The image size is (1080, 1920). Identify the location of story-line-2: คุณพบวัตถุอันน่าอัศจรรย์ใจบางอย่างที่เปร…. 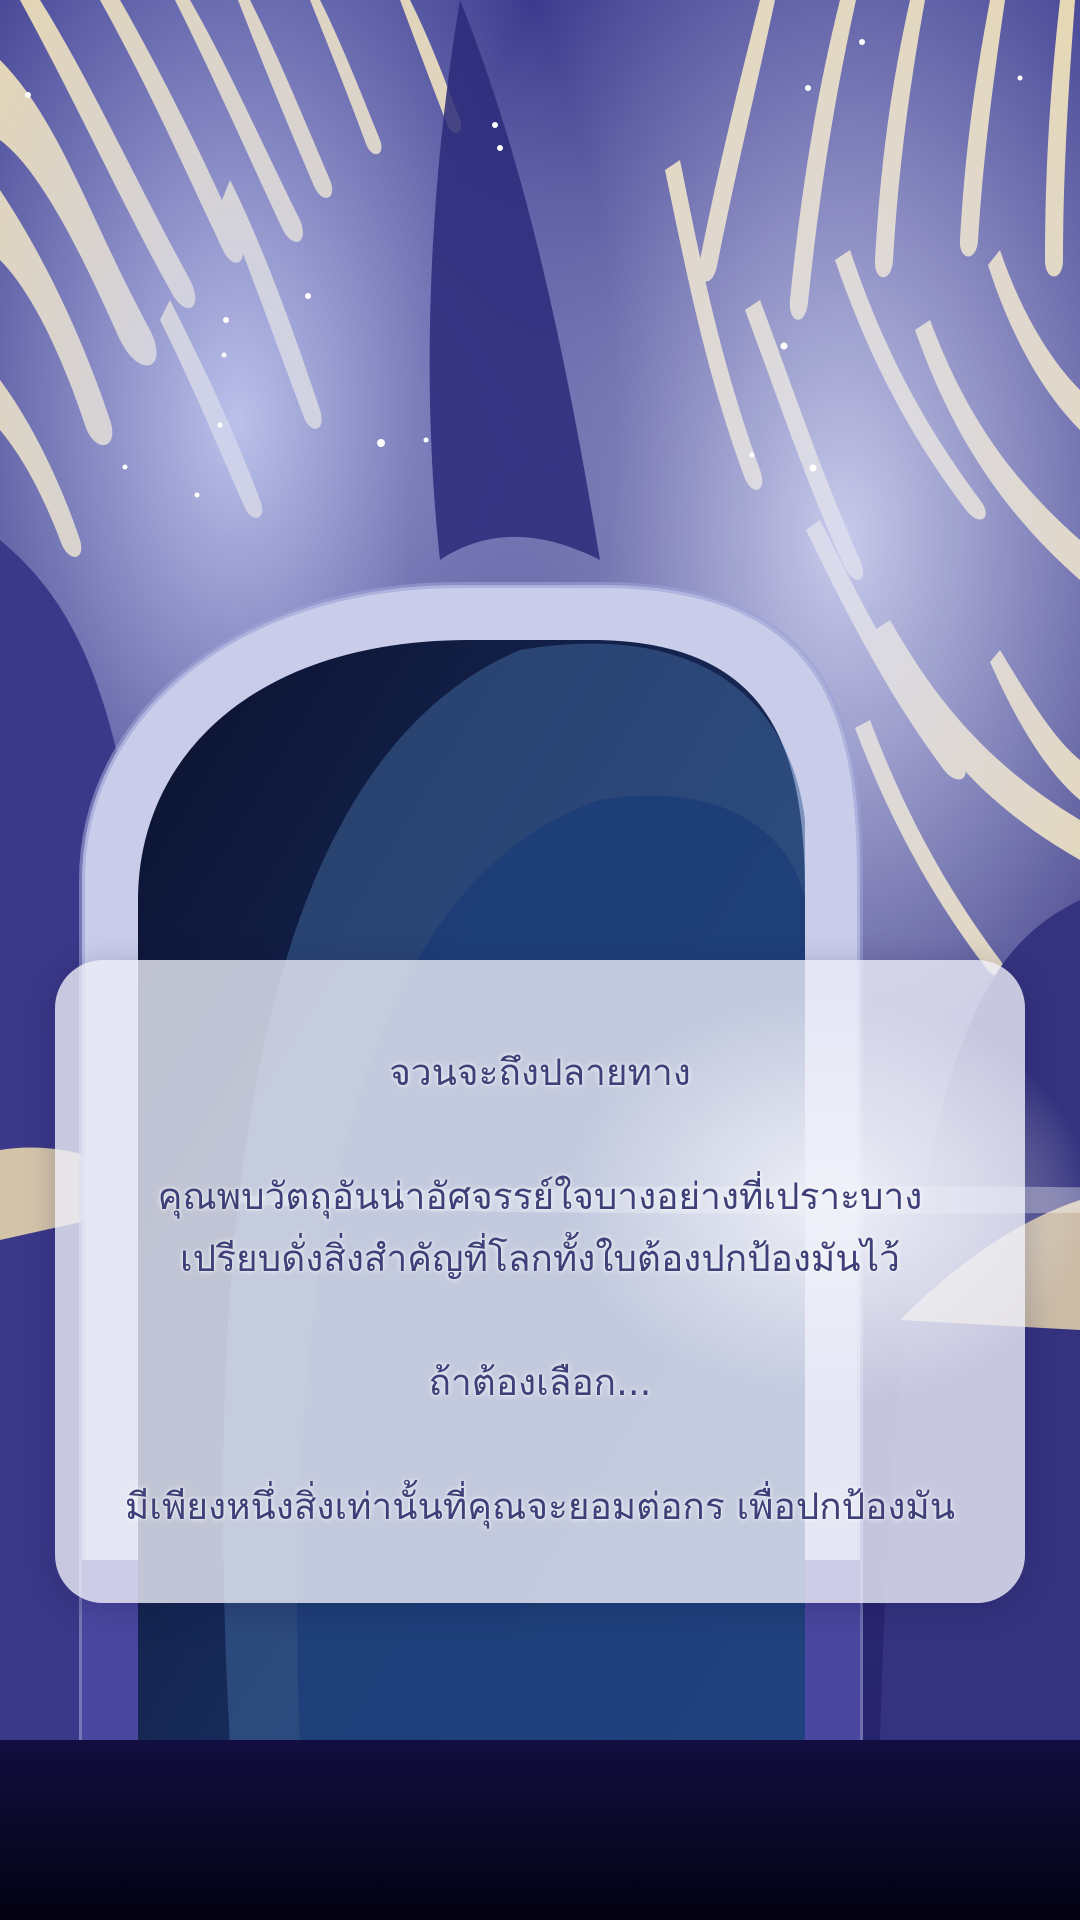
(540, 1196).